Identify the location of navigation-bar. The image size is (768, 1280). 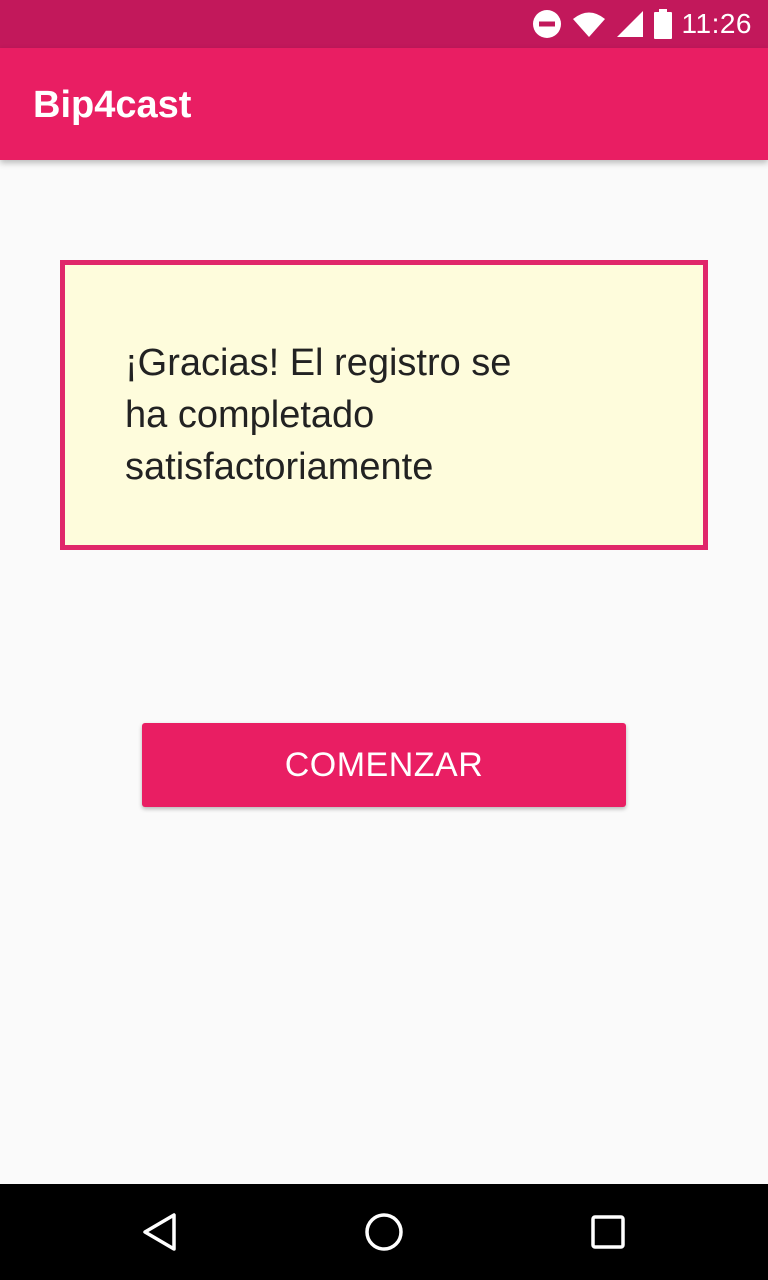
(384, 1232).